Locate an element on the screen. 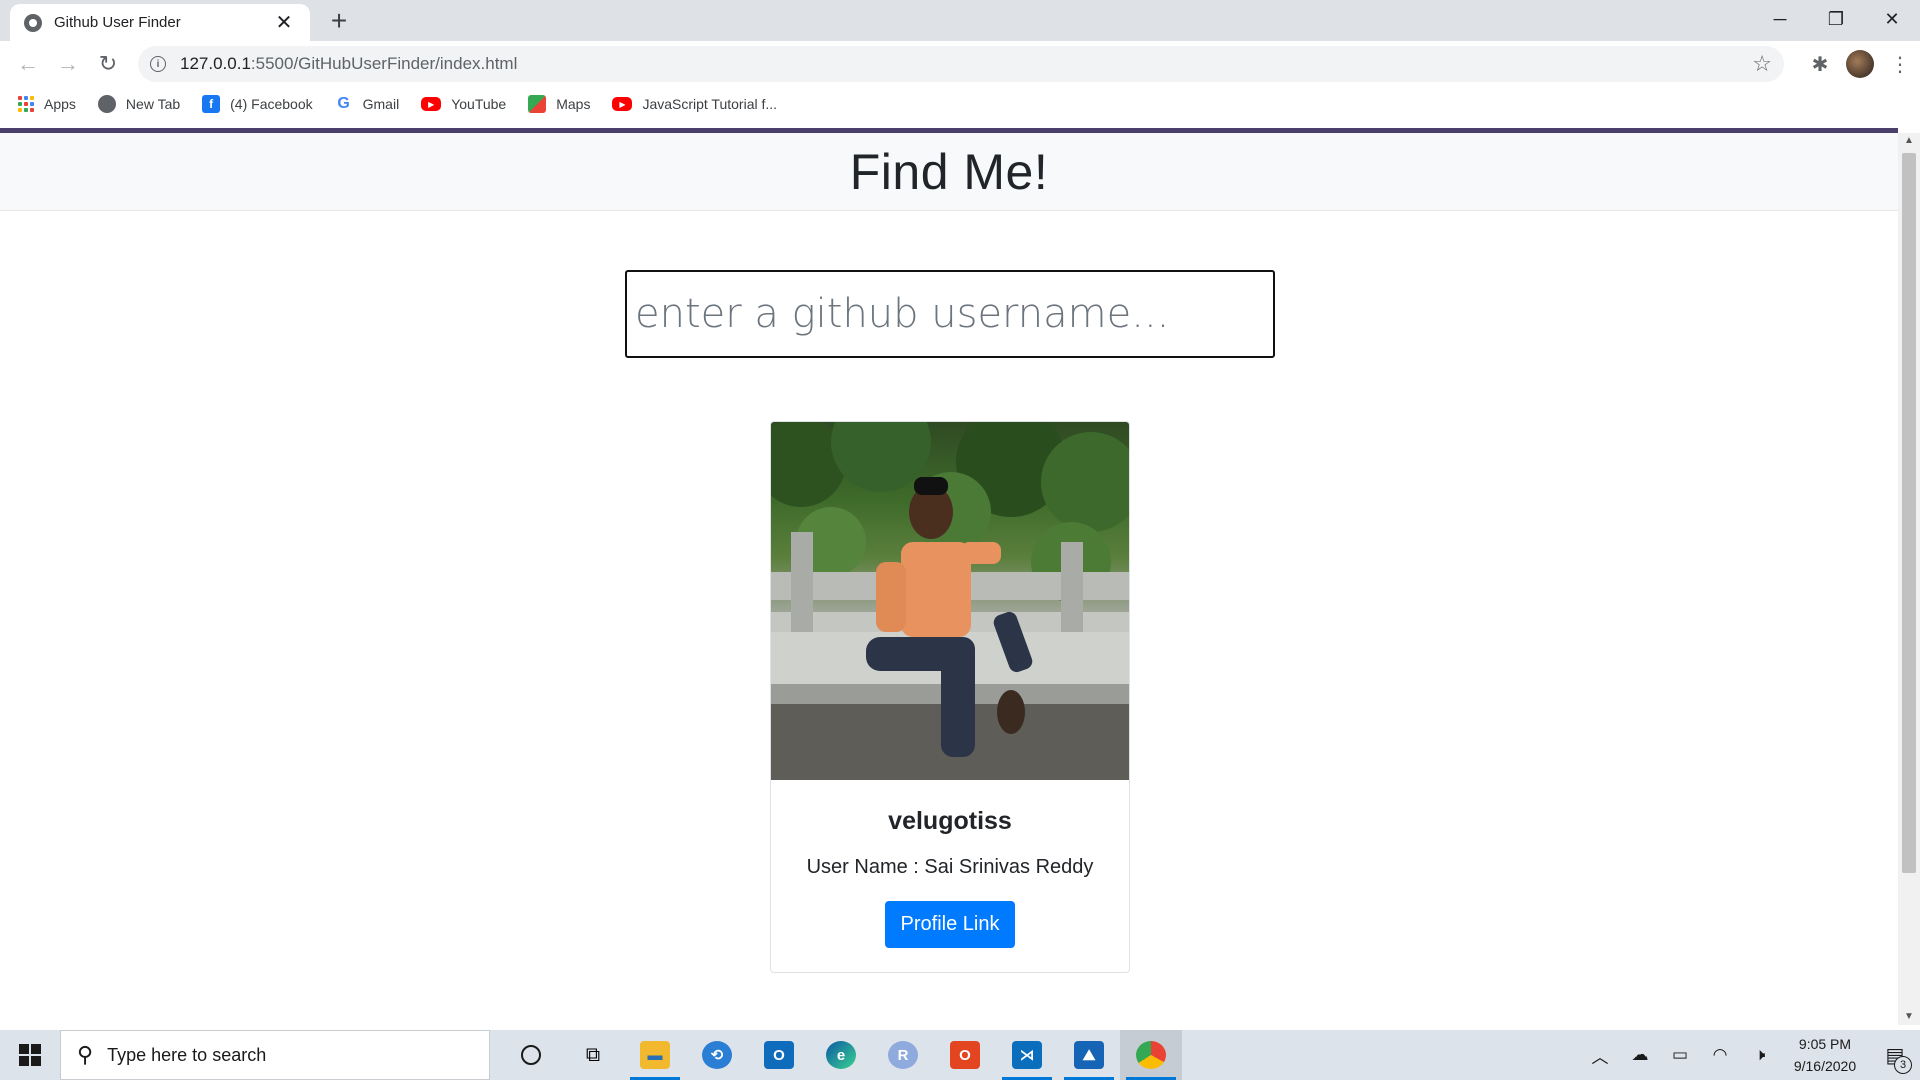  taskbar-clock: 9:05 PM 9/16/2020 is located at coordinates (1825, 1055).